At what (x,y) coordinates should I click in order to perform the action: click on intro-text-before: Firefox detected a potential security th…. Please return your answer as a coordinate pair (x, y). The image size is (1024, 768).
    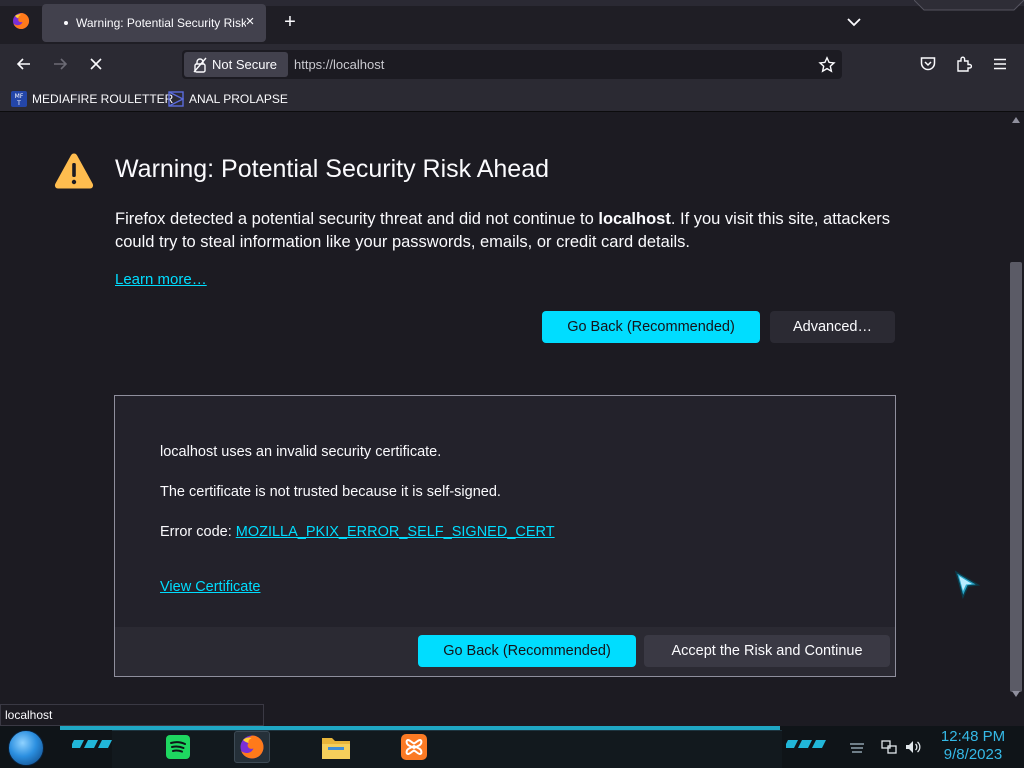
    Looking at the image, I should click on (357, 219).